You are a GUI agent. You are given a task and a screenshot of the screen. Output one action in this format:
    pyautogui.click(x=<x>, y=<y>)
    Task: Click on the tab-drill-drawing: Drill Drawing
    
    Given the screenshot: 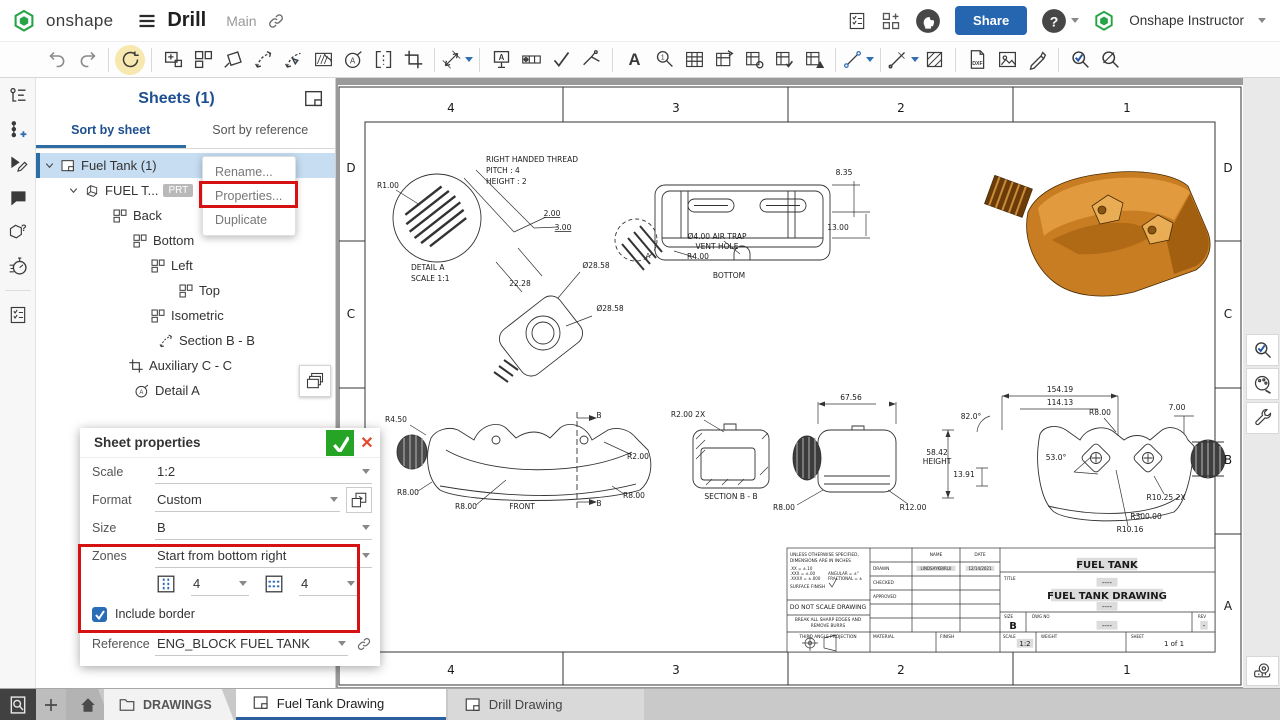 What is the action you would take?
    pyautogui.click(x=545, y=704)
    